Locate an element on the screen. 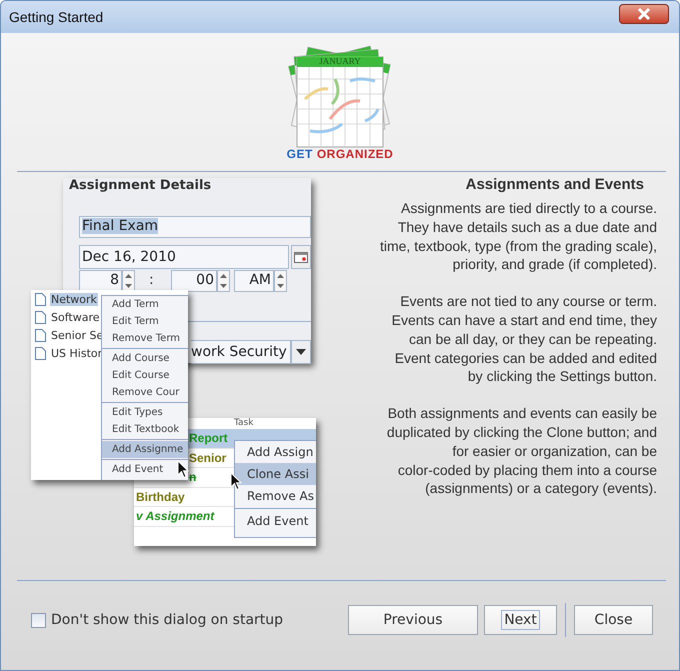  dropdown-arrow-icon is located at coordinates (301, 352).